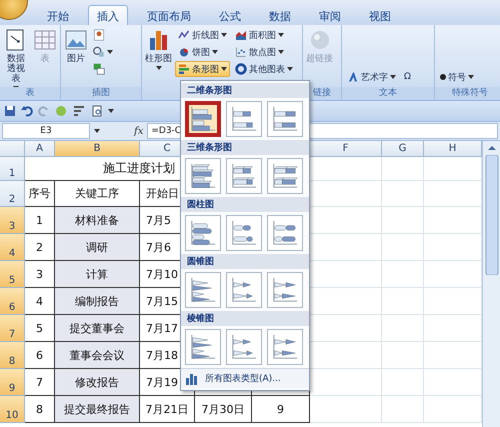 The height and width of the screenshot is (427, 500). Describe the element at coordinates (97, 194) in the screenshot. I see `table-cell: 关键工序` at that location.